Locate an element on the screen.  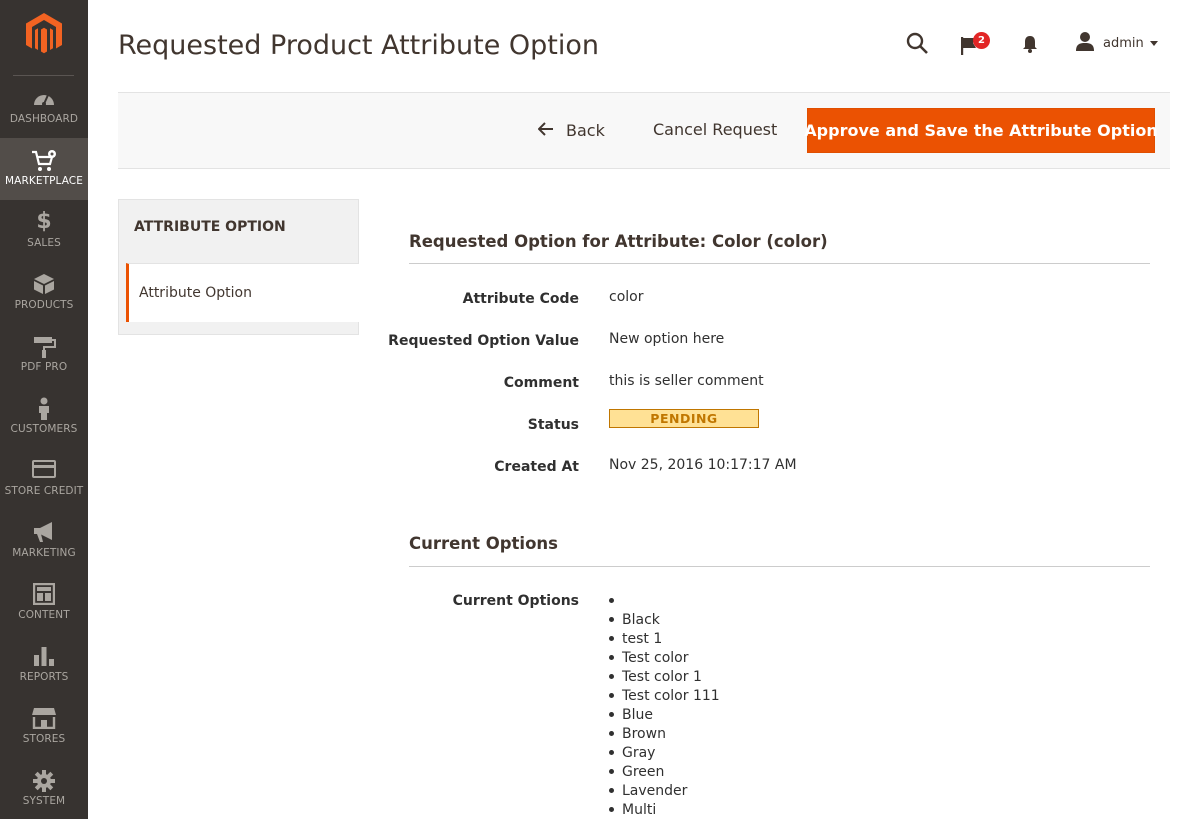
list-item: test 1 is located at coordinates (664, 638).